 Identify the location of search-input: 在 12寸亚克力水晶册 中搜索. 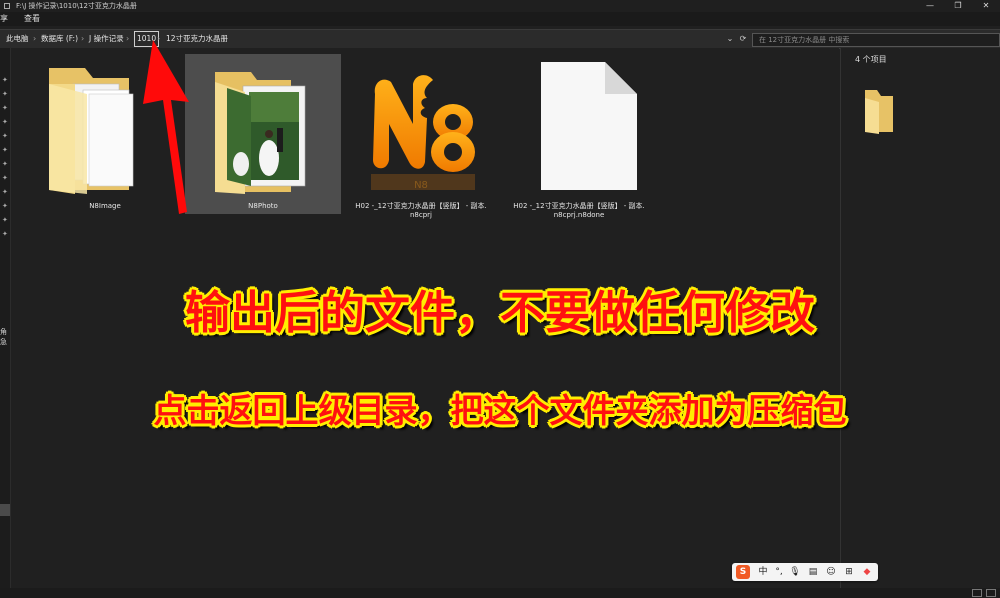
(876, 40).